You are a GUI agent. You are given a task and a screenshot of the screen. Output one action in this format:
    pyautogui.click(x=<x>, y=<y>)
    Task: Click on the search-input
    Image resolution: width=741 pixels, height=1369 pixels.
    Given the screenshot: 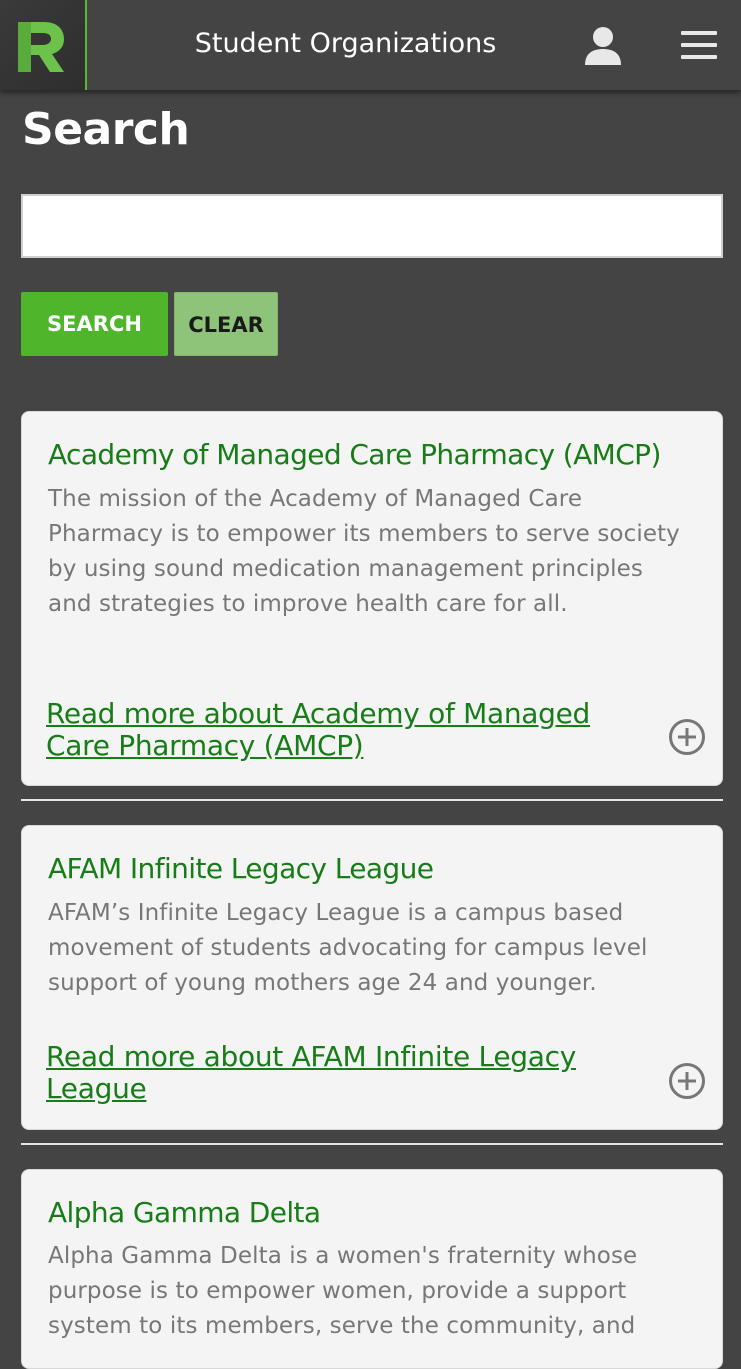 What is the action you would take?
    pyautogui.click(x=372, y=226)
    